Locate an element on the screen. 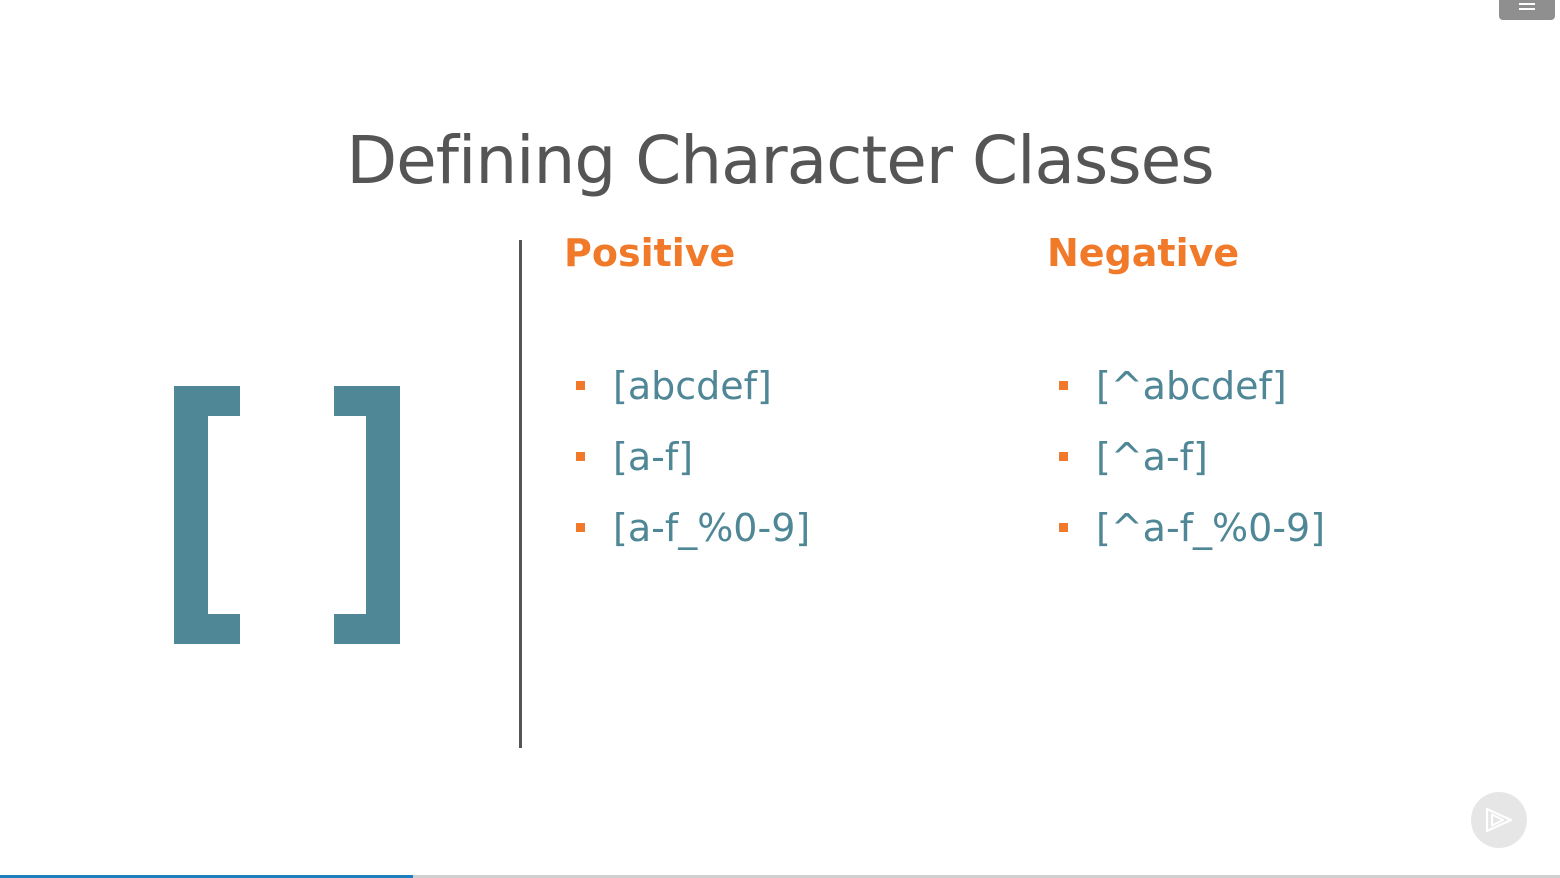 Image resolution: width=1560 pixels, height=878 pixels. list-item-text: [abcdef] is located at coordinates (692, 385).